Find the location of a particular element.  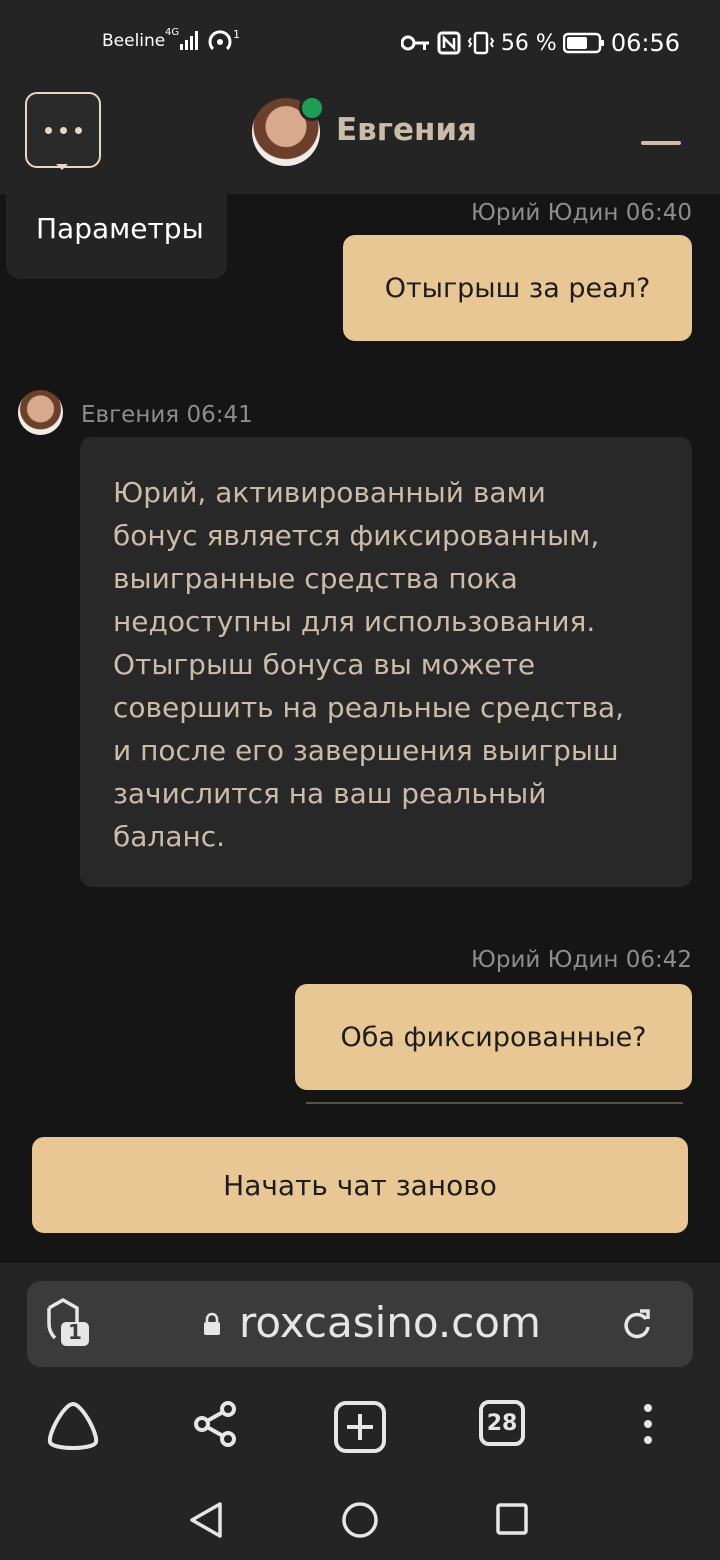

carrier-name: Beeline is located at coordinates (134, 41).